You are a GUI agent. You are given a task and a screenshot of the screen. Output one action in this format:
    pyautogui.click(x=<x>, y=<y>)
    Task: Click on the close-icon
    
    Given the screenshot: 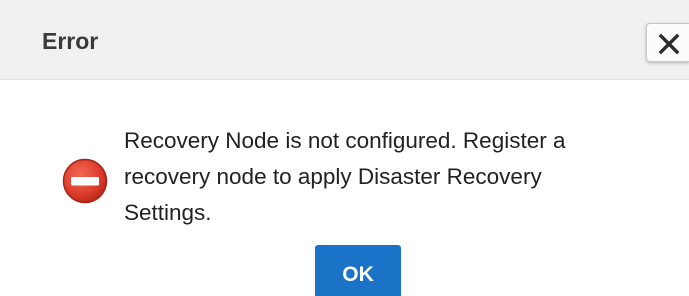 What is the action you would take?
    pyautogui.click(x=669, y=44)
    